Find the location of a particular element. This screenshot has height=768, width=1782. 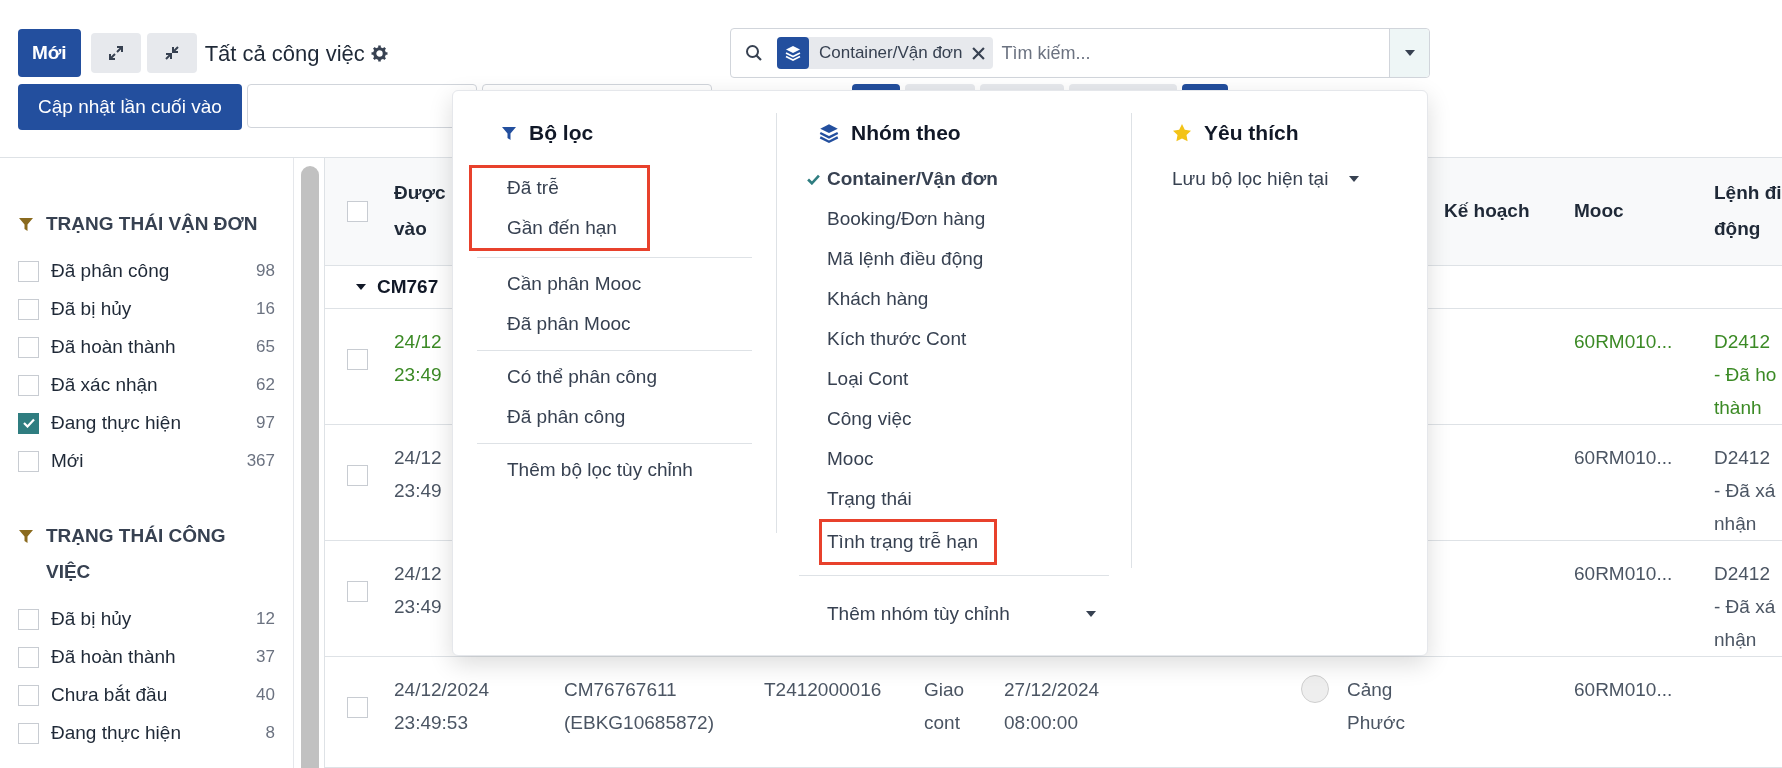

column-header: Mooc is located at coordinates (1599, 211).